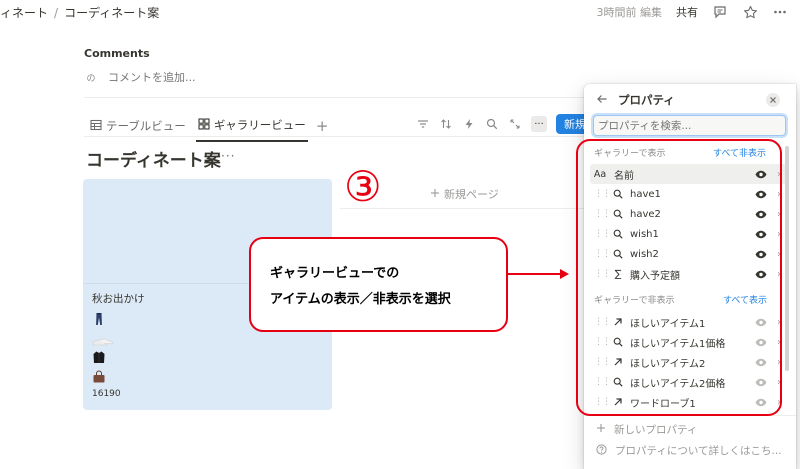 Image resolution: width=800 pixels, height=469 pixels. What do you see at coordinates (629, 12) in the screenshot?
I see `edited-timestamp: 3時間前 編集` at bounding box center [629, 12].